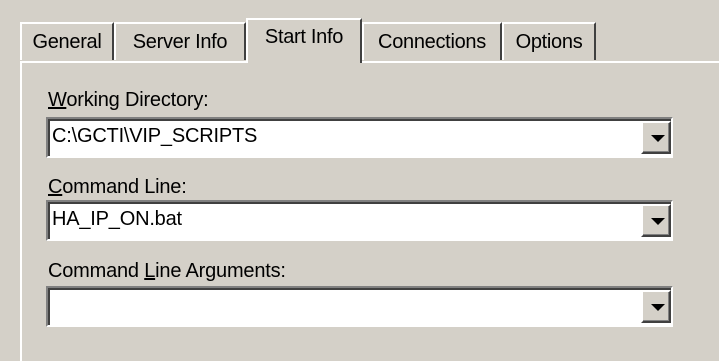 This screenshot has height=361, width=719. What do you see at coordinates (67, 41) in the screenshot?
I see `tab-general: General` at bounding box center [67, 41].